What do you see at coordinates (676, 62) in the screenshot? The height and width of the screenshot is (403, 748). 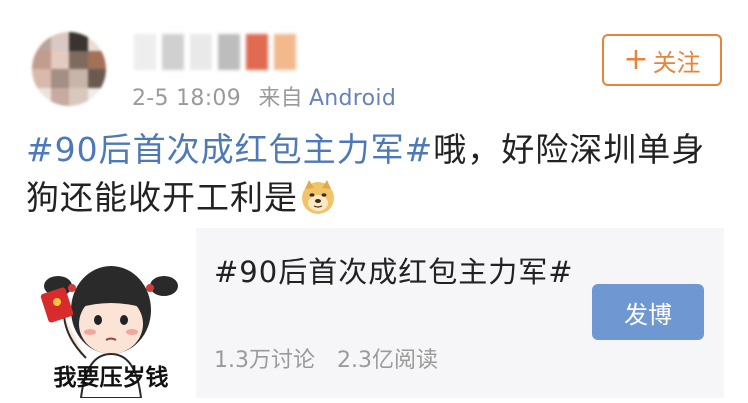 I see `follow-label: 关注` at bounding box center [676, 62].